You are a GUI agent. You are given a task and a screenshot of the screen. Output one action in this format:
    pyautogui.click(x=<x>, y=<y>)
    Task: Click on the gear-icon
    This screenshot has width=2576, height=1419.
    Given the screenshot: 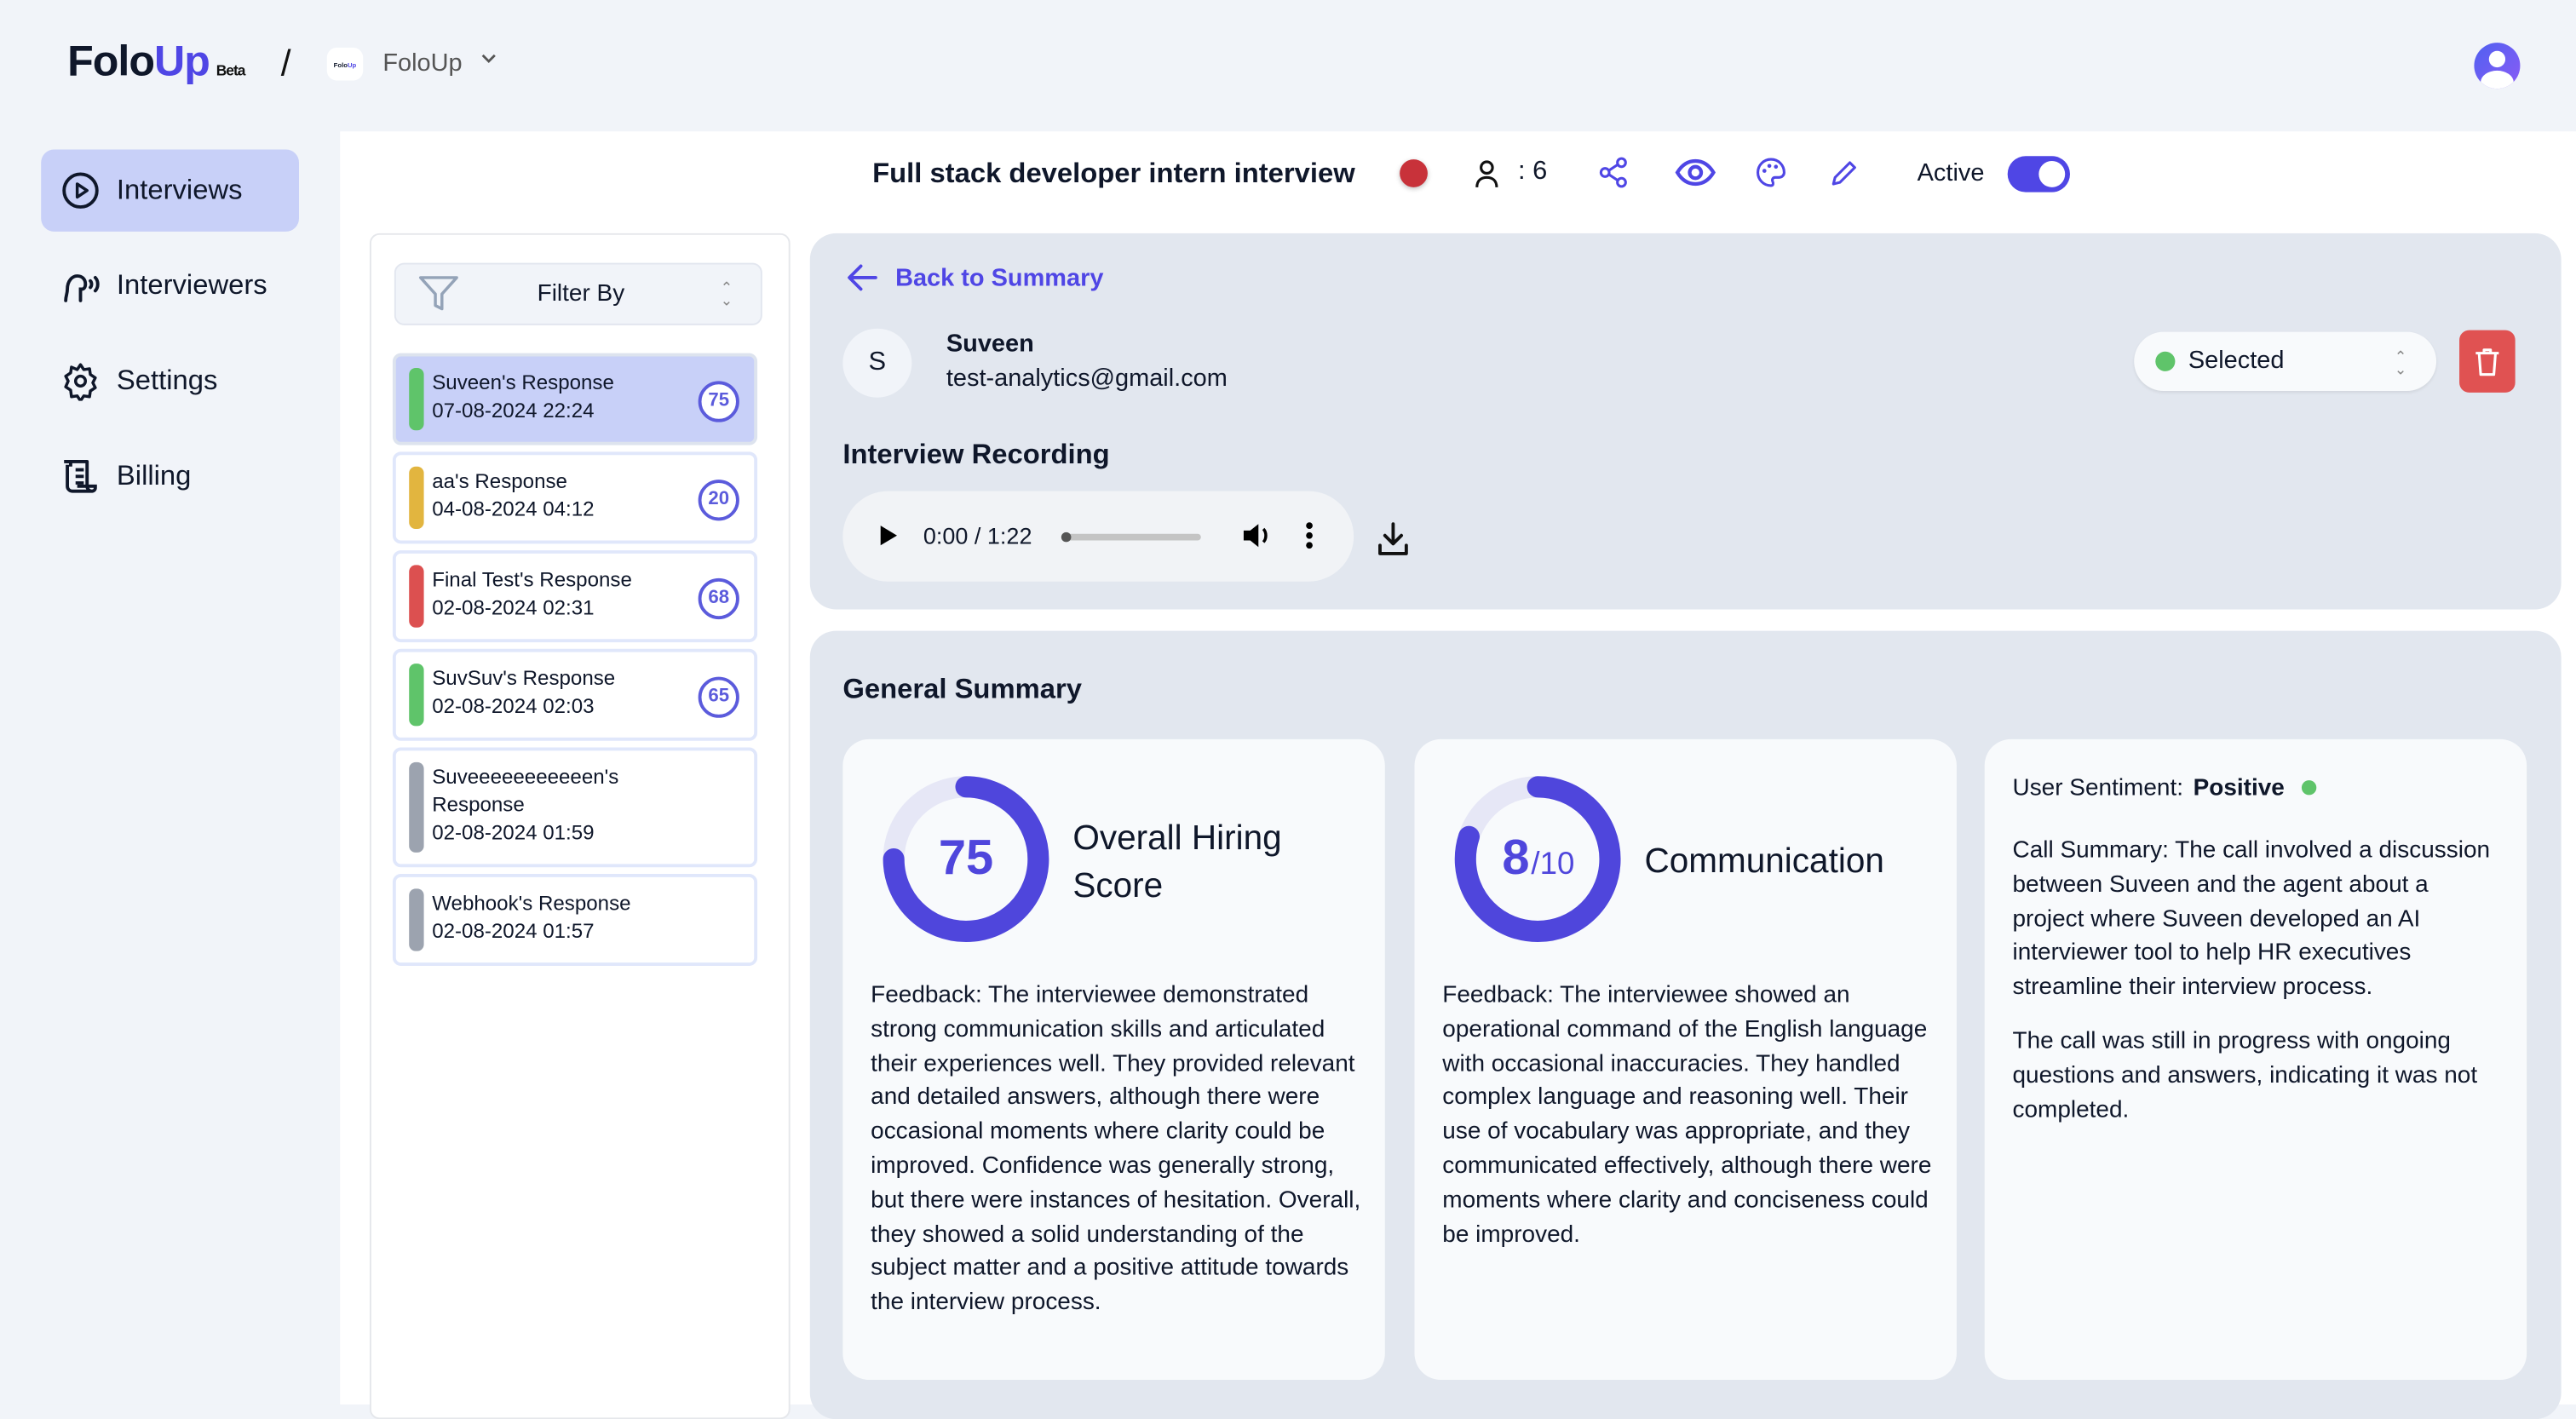 What is the action you would take?
    pyautogui.click(x=81, y=382)
    